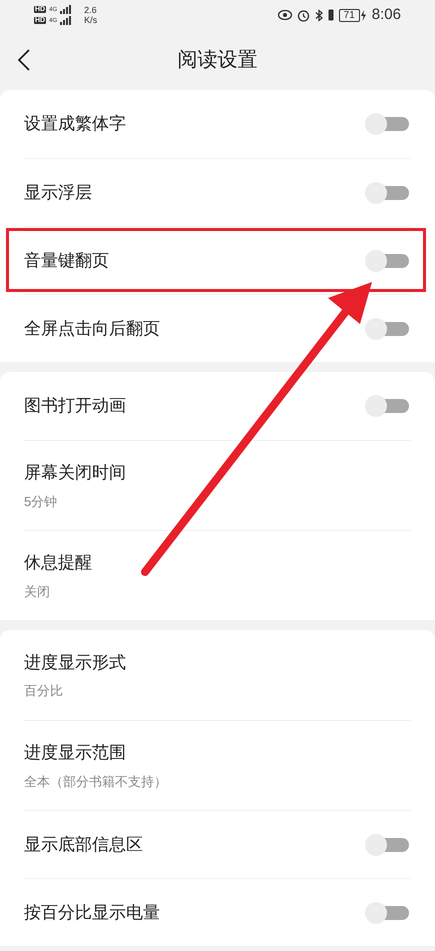 Image resolution: width=435 pixels, height=951 pixels. Describe the element at coordinates (318, 15) in the screenshot. I see `bluetooth-icon` at that location.